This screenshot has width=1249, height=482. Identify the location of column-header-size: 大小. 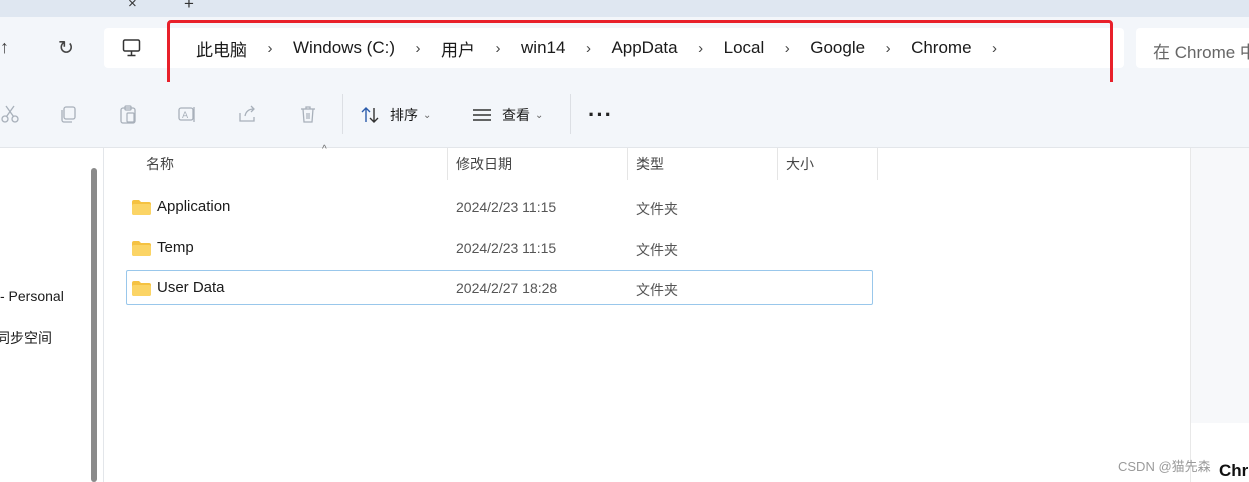
(828, 164).